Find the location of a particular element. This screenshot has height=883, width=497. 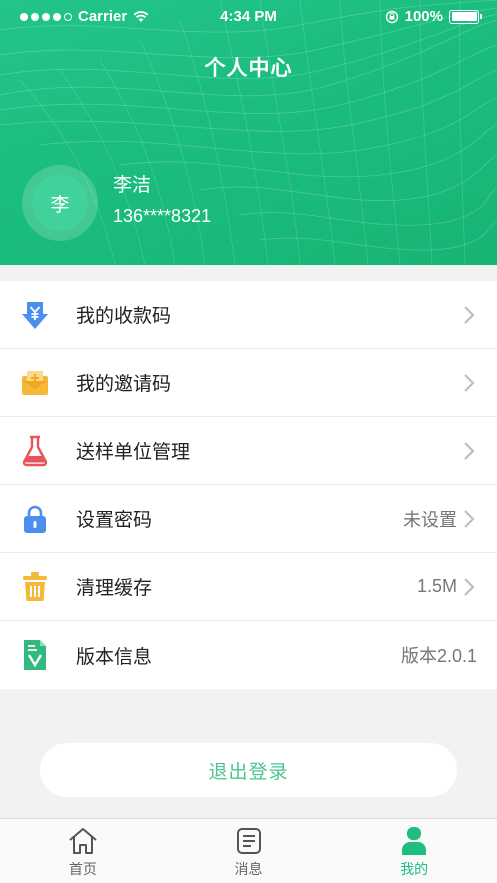

lock-icon is located at coordinates (35, 519).